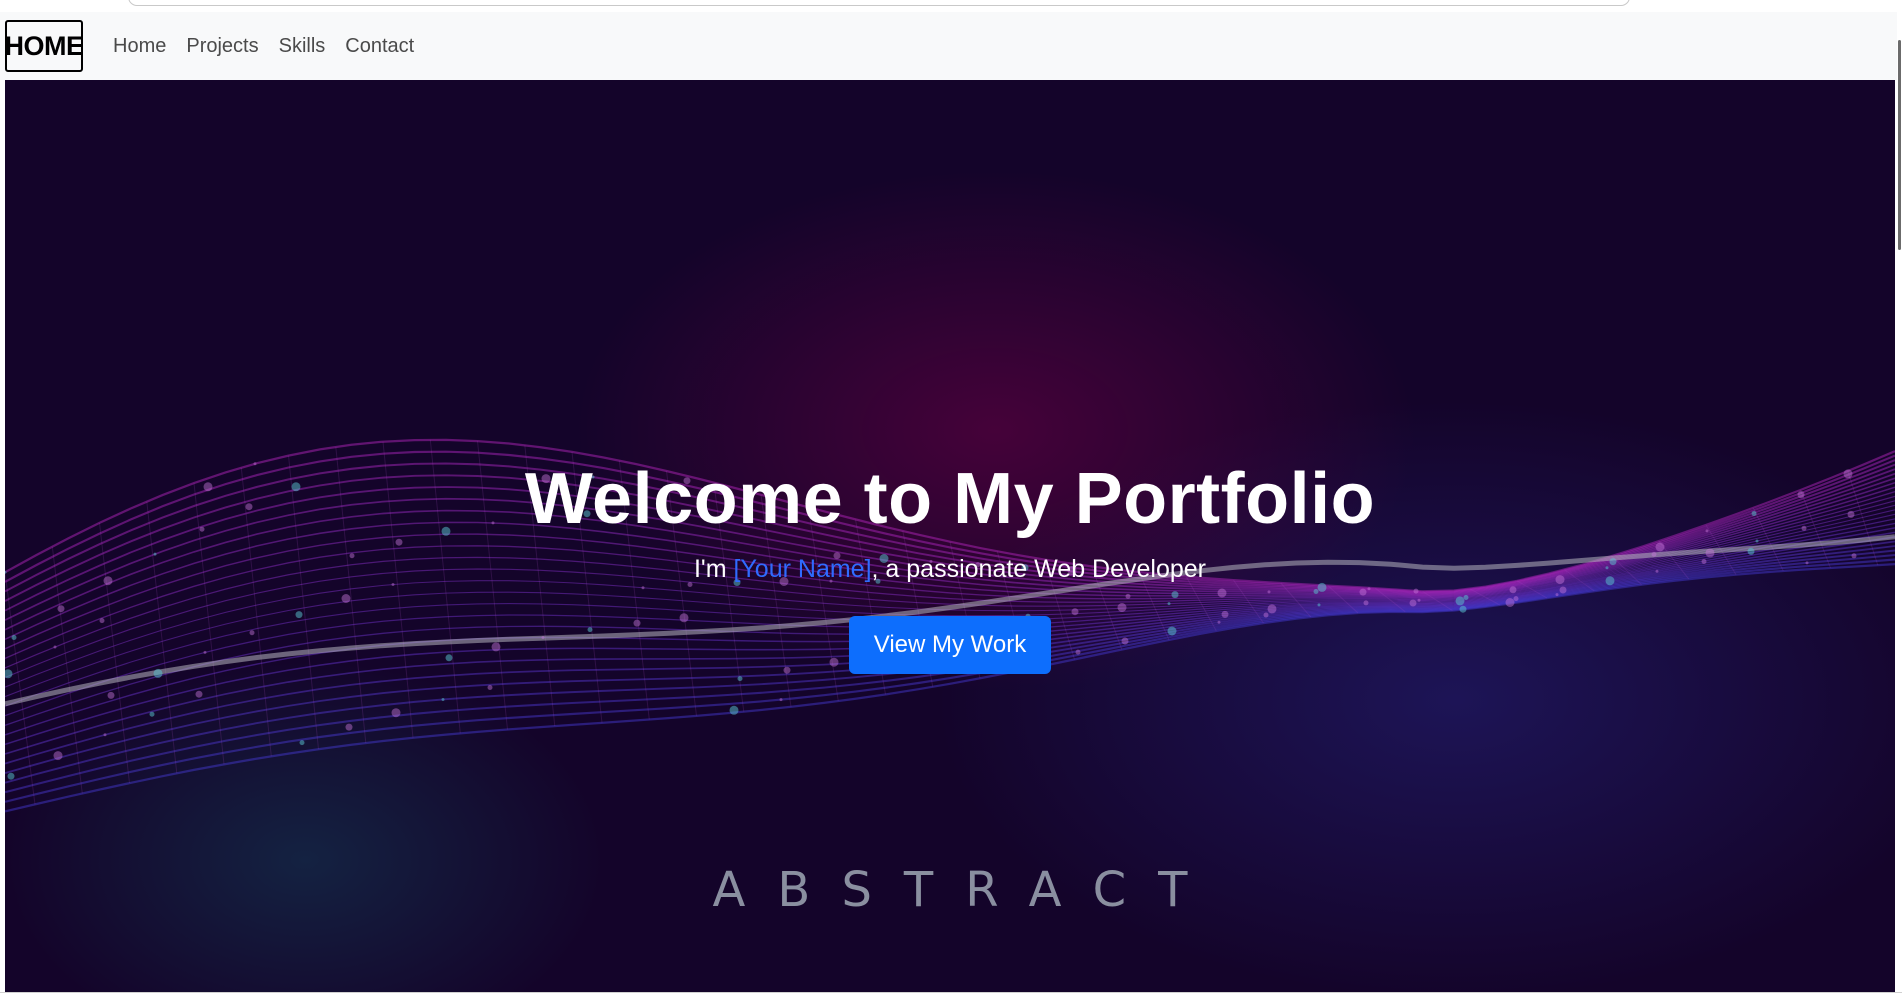 The height and width of the screenshot is (998, 1902). Describe the element at coordinates (1038, 569) in the screenshot. I see `subtitle-suffix: , a passionate Web Developer` at that location.